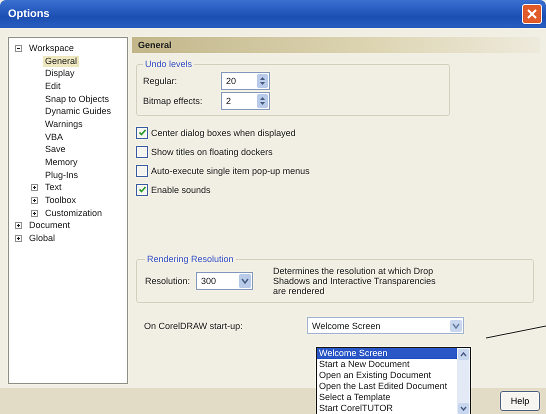  Describe the element at coordinates (520, 401) in the screenshot. I see `help-button: Help` at that location.